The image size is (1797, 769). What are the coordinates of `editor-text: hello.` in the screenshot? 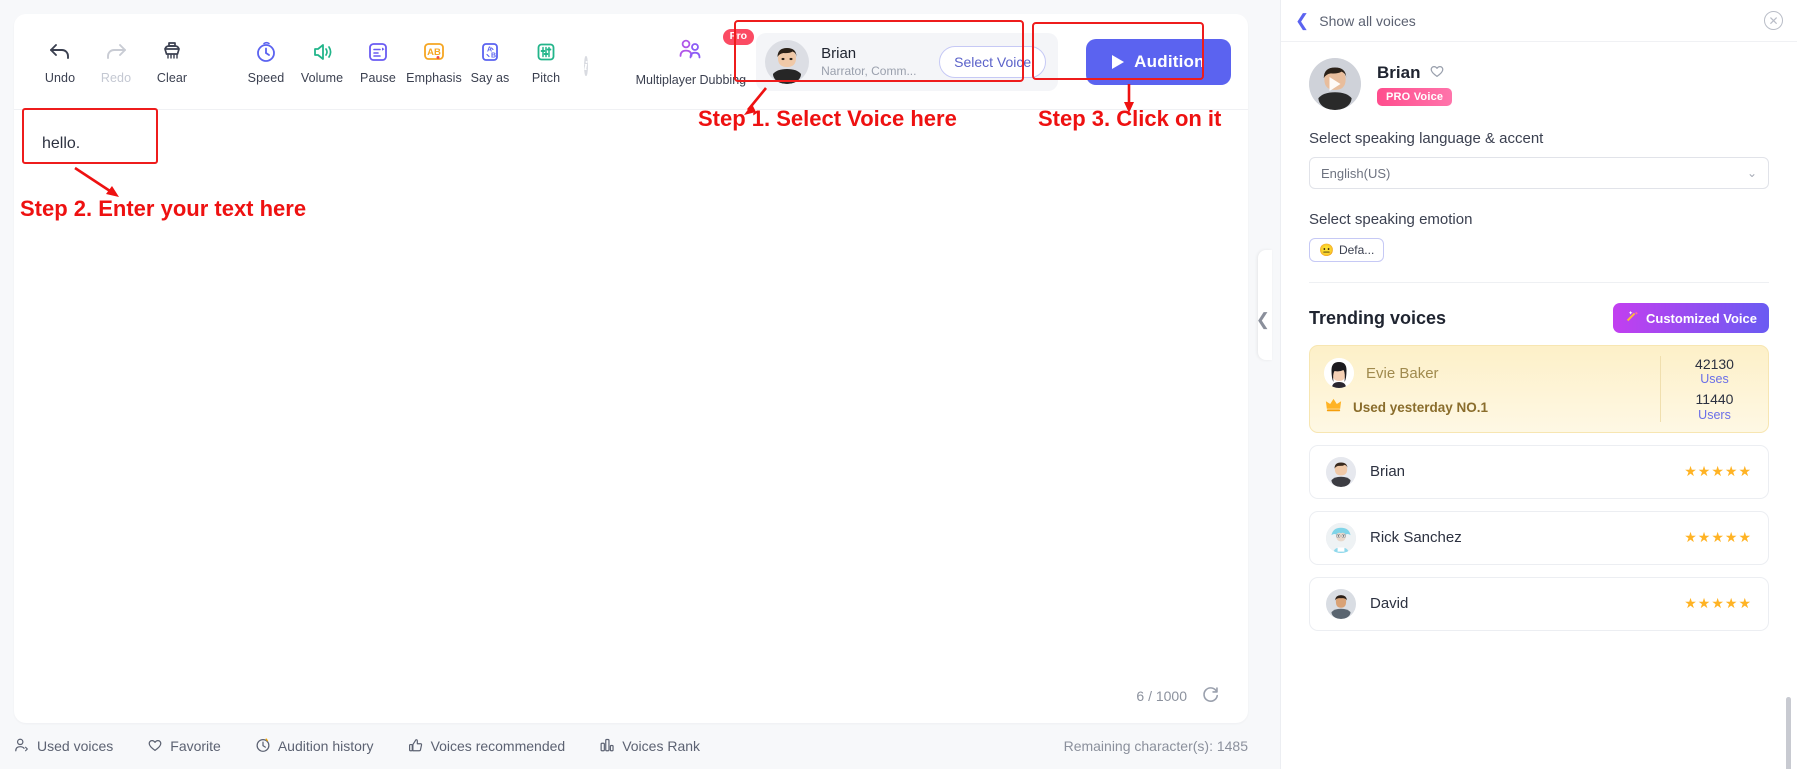 It's located at (631, 144).